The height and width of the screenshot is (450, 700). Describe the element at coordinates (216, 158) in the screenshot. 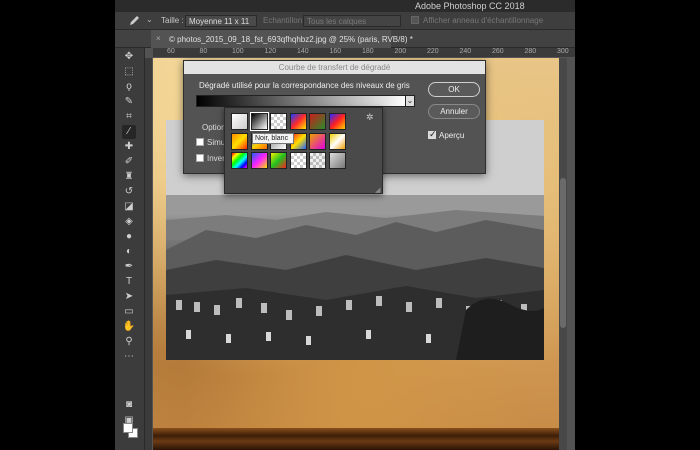

I see `invert-label: Inver` at that location.